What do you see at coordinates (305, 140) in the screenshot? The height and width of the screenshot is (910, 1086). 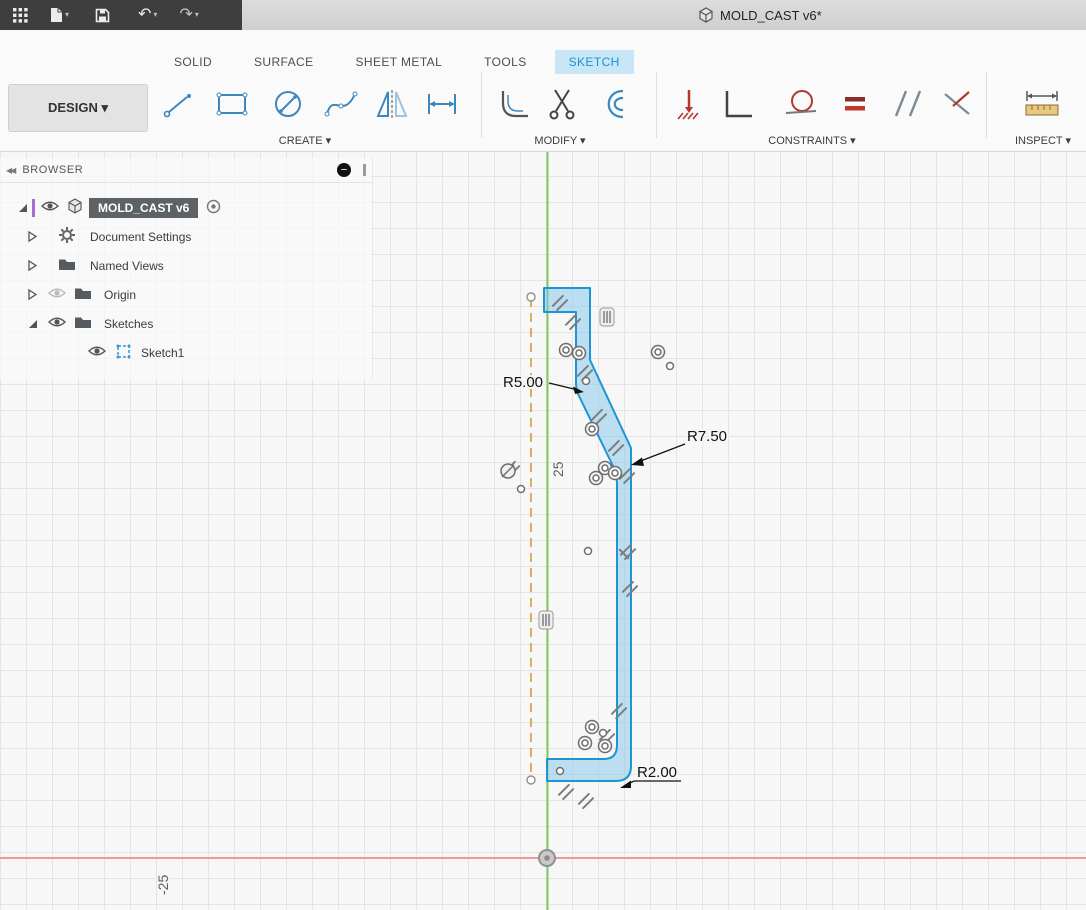 I see `create-group-dropdown: CREATE ▾` at bounding box center [305, 140].